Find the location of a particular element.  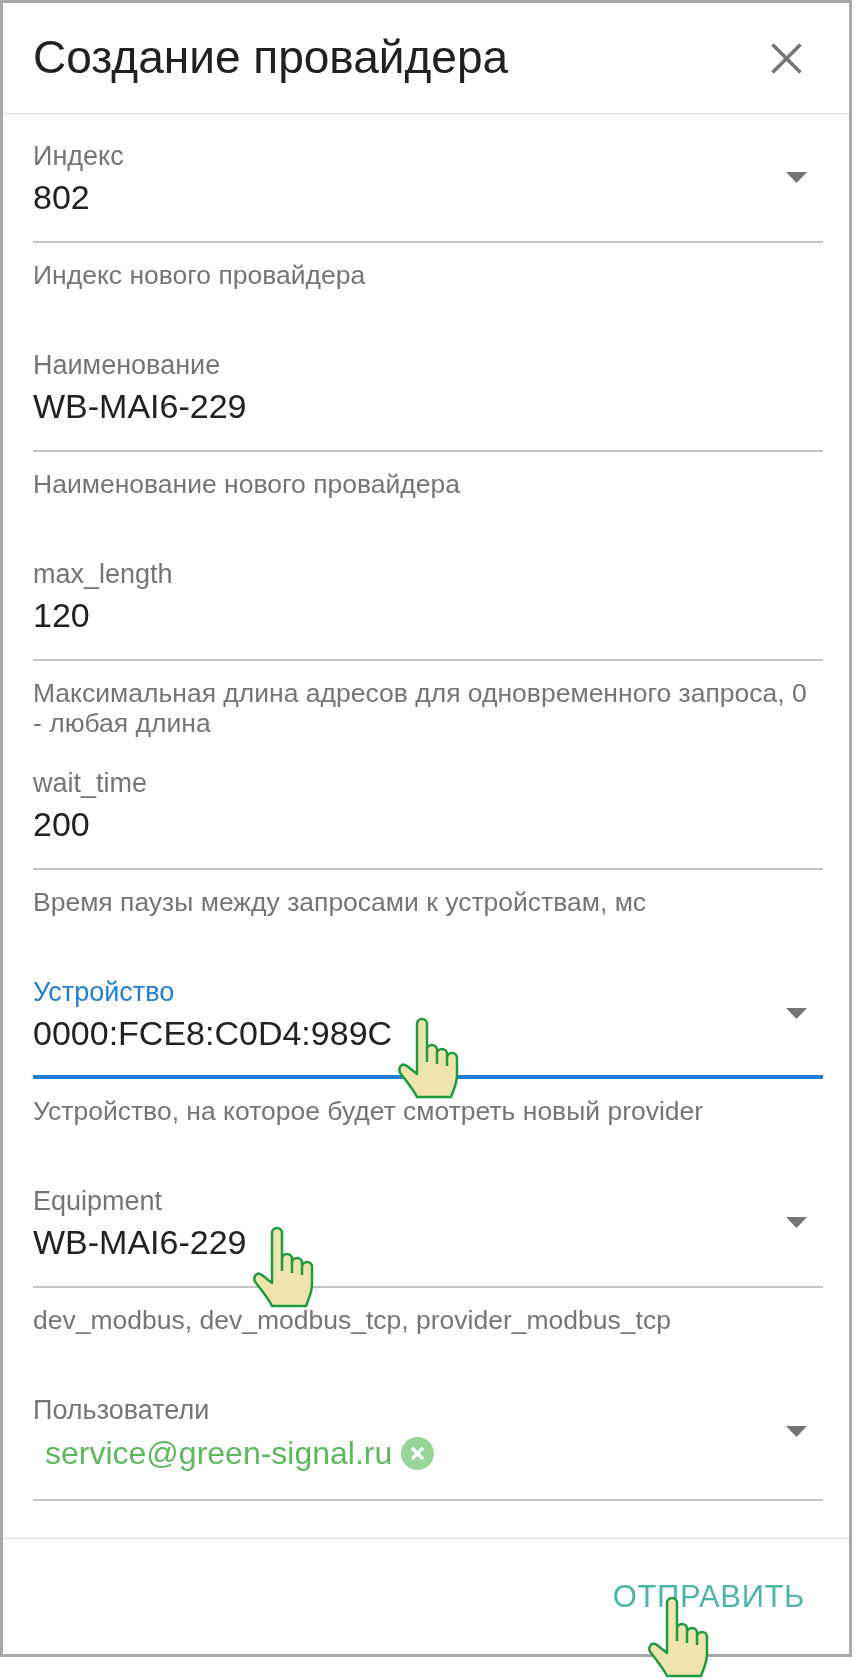

text-field: 120 is located at coordinates (428, 625).